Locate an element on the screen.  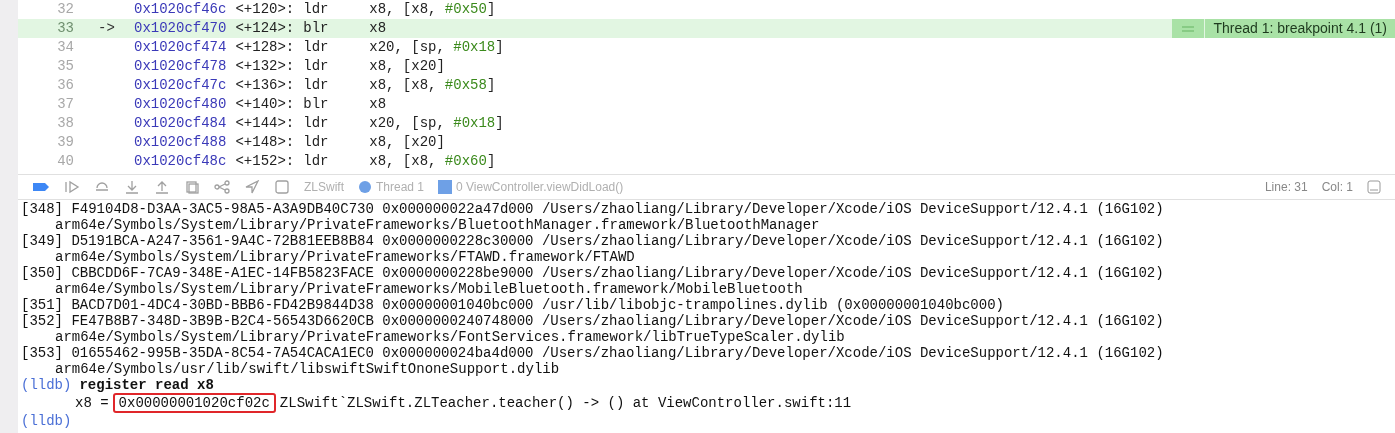
instruction-offset: <+152>: is located at coordinates (265, 161).